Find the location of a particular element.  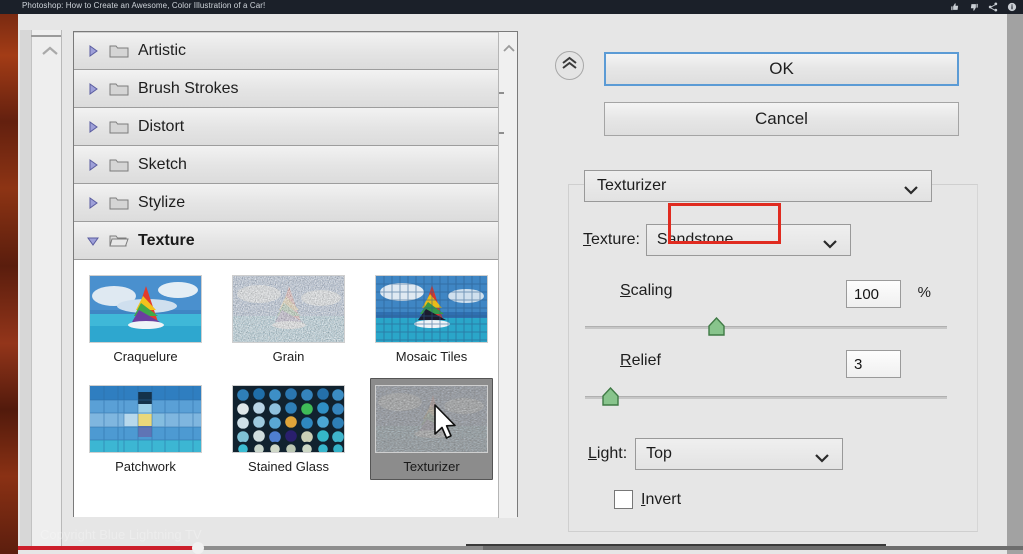

category-label: Texture is located at coordinates (166, 240).